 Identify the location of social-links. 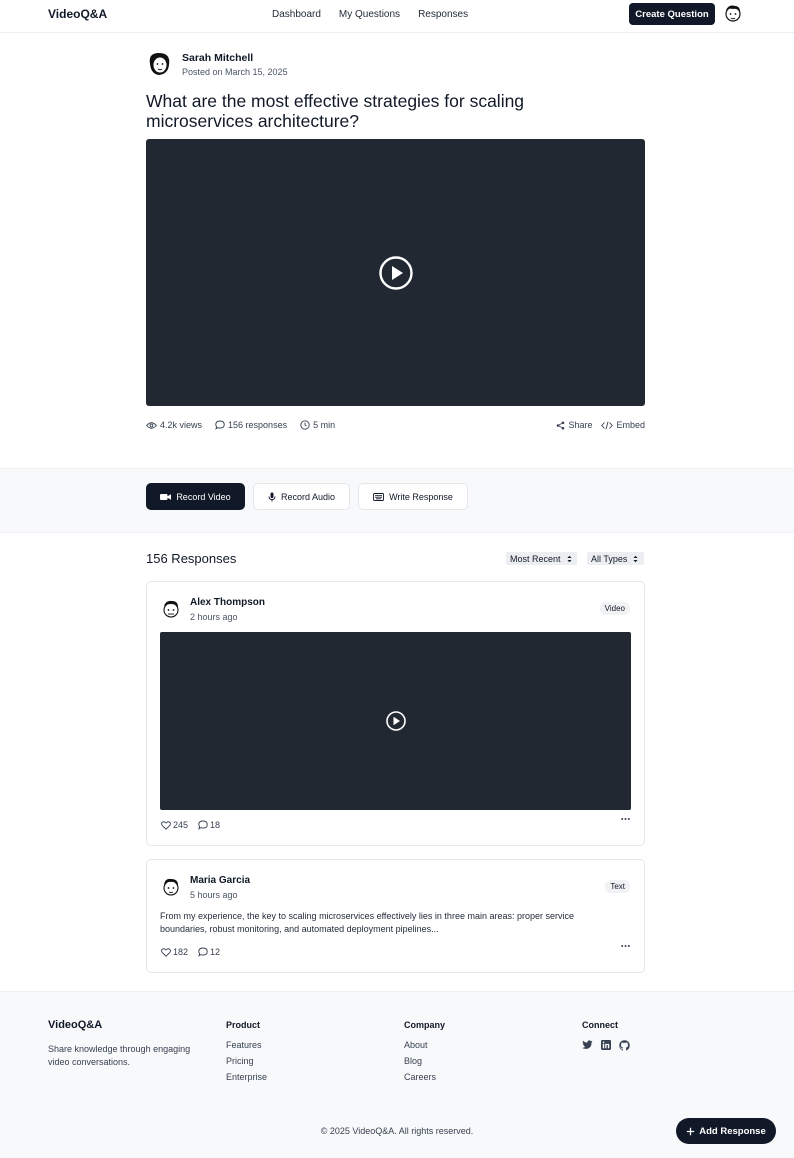
(606, 1045).